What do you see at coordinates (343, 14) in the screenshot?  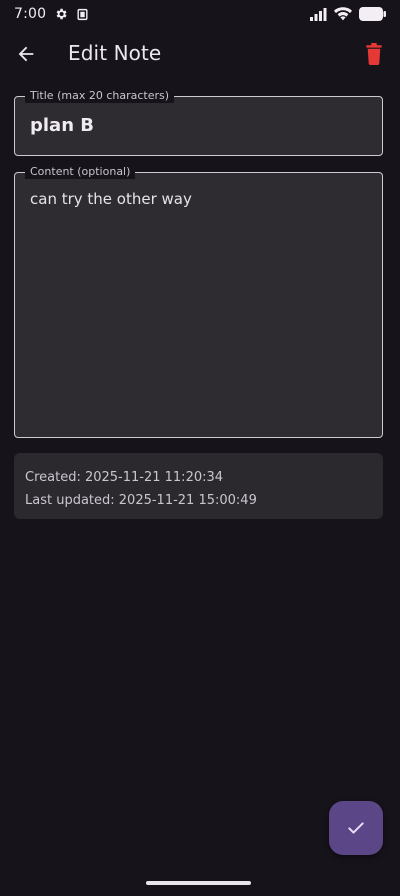 I see `wifi-icon` at bounding box center [343, 14].